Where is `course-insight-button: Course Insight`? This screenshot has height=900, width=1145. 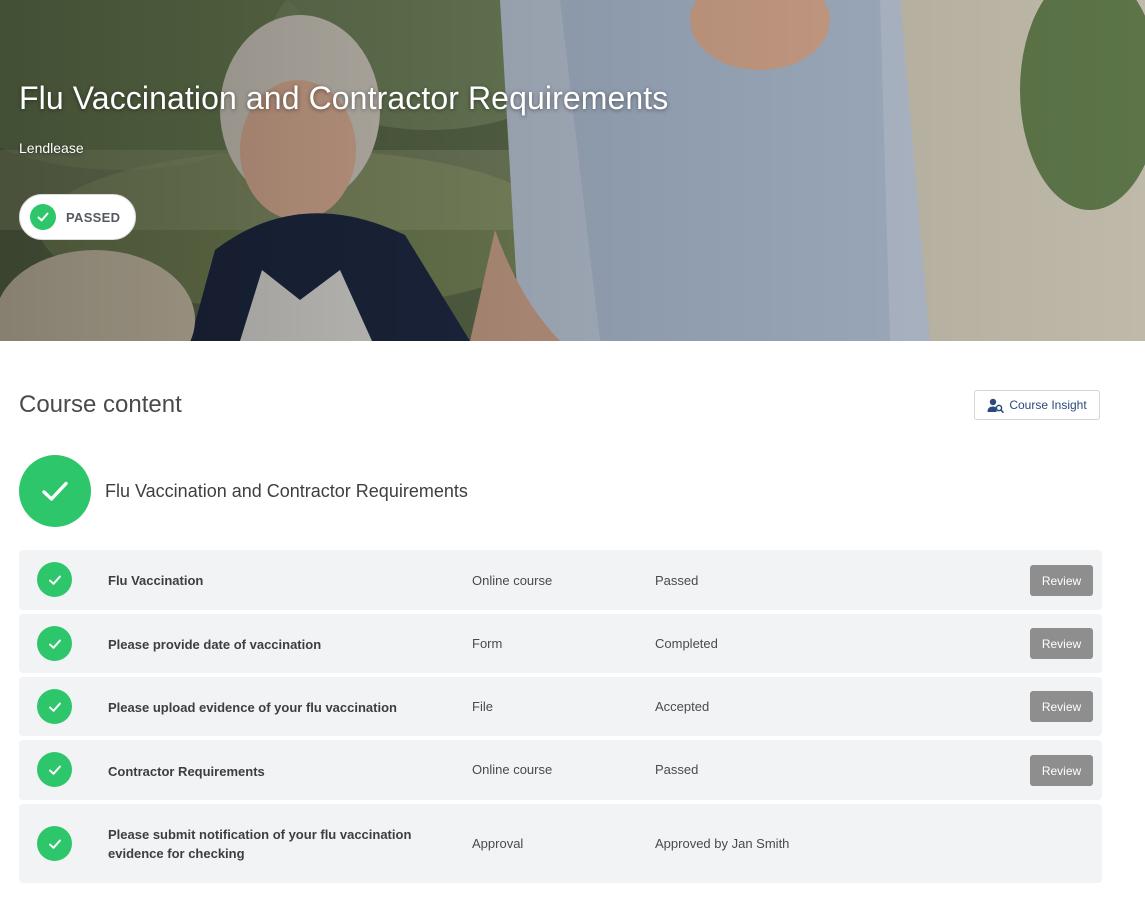 course-insight-button: Course Insight is located at coordinates (1037, 405).